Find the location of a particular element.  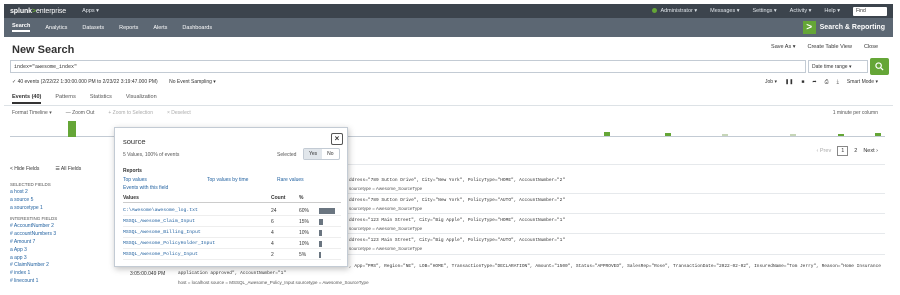

nav-reports: Reports is located at coordinates (128, 28).